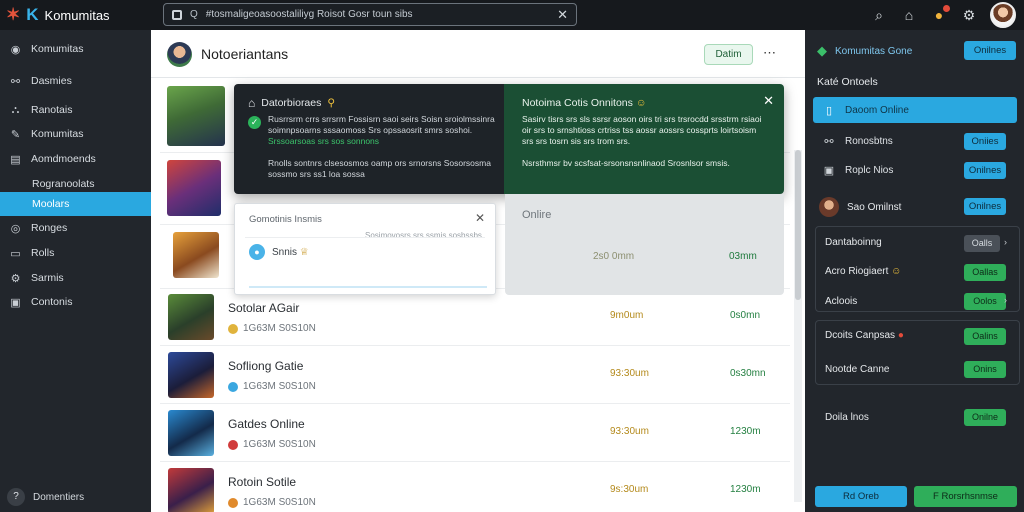  What do you see at coordinates (798, 326) in the screenshot?
I see `scrollbar` at bounding box center [798, 326].